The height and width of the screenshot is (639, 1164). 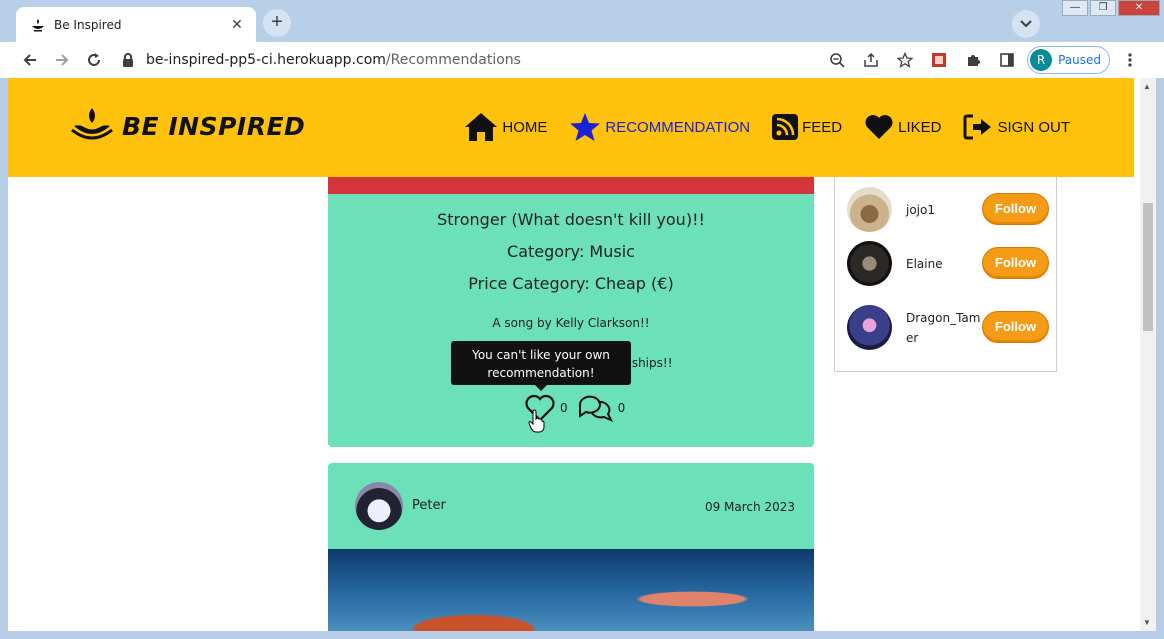 What do you see at coordinates (128, 60) in the screenshot?
I see `lock-icon` at bounding box center [128, 60].